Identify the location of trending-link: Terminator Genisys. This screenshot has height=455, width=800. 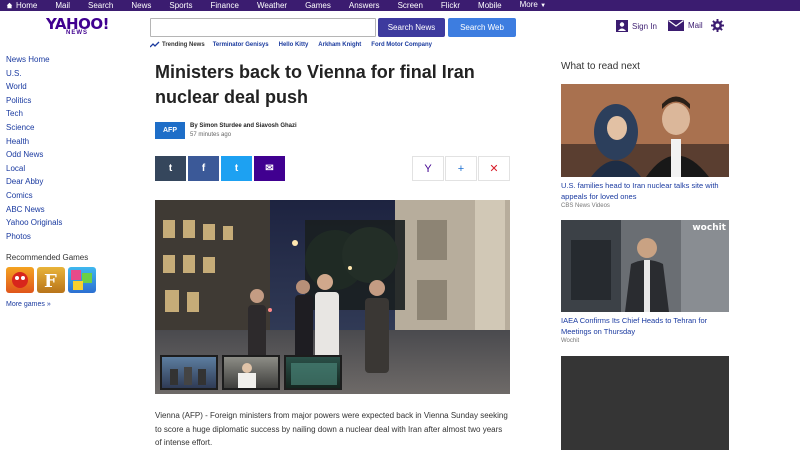
(241, 45).